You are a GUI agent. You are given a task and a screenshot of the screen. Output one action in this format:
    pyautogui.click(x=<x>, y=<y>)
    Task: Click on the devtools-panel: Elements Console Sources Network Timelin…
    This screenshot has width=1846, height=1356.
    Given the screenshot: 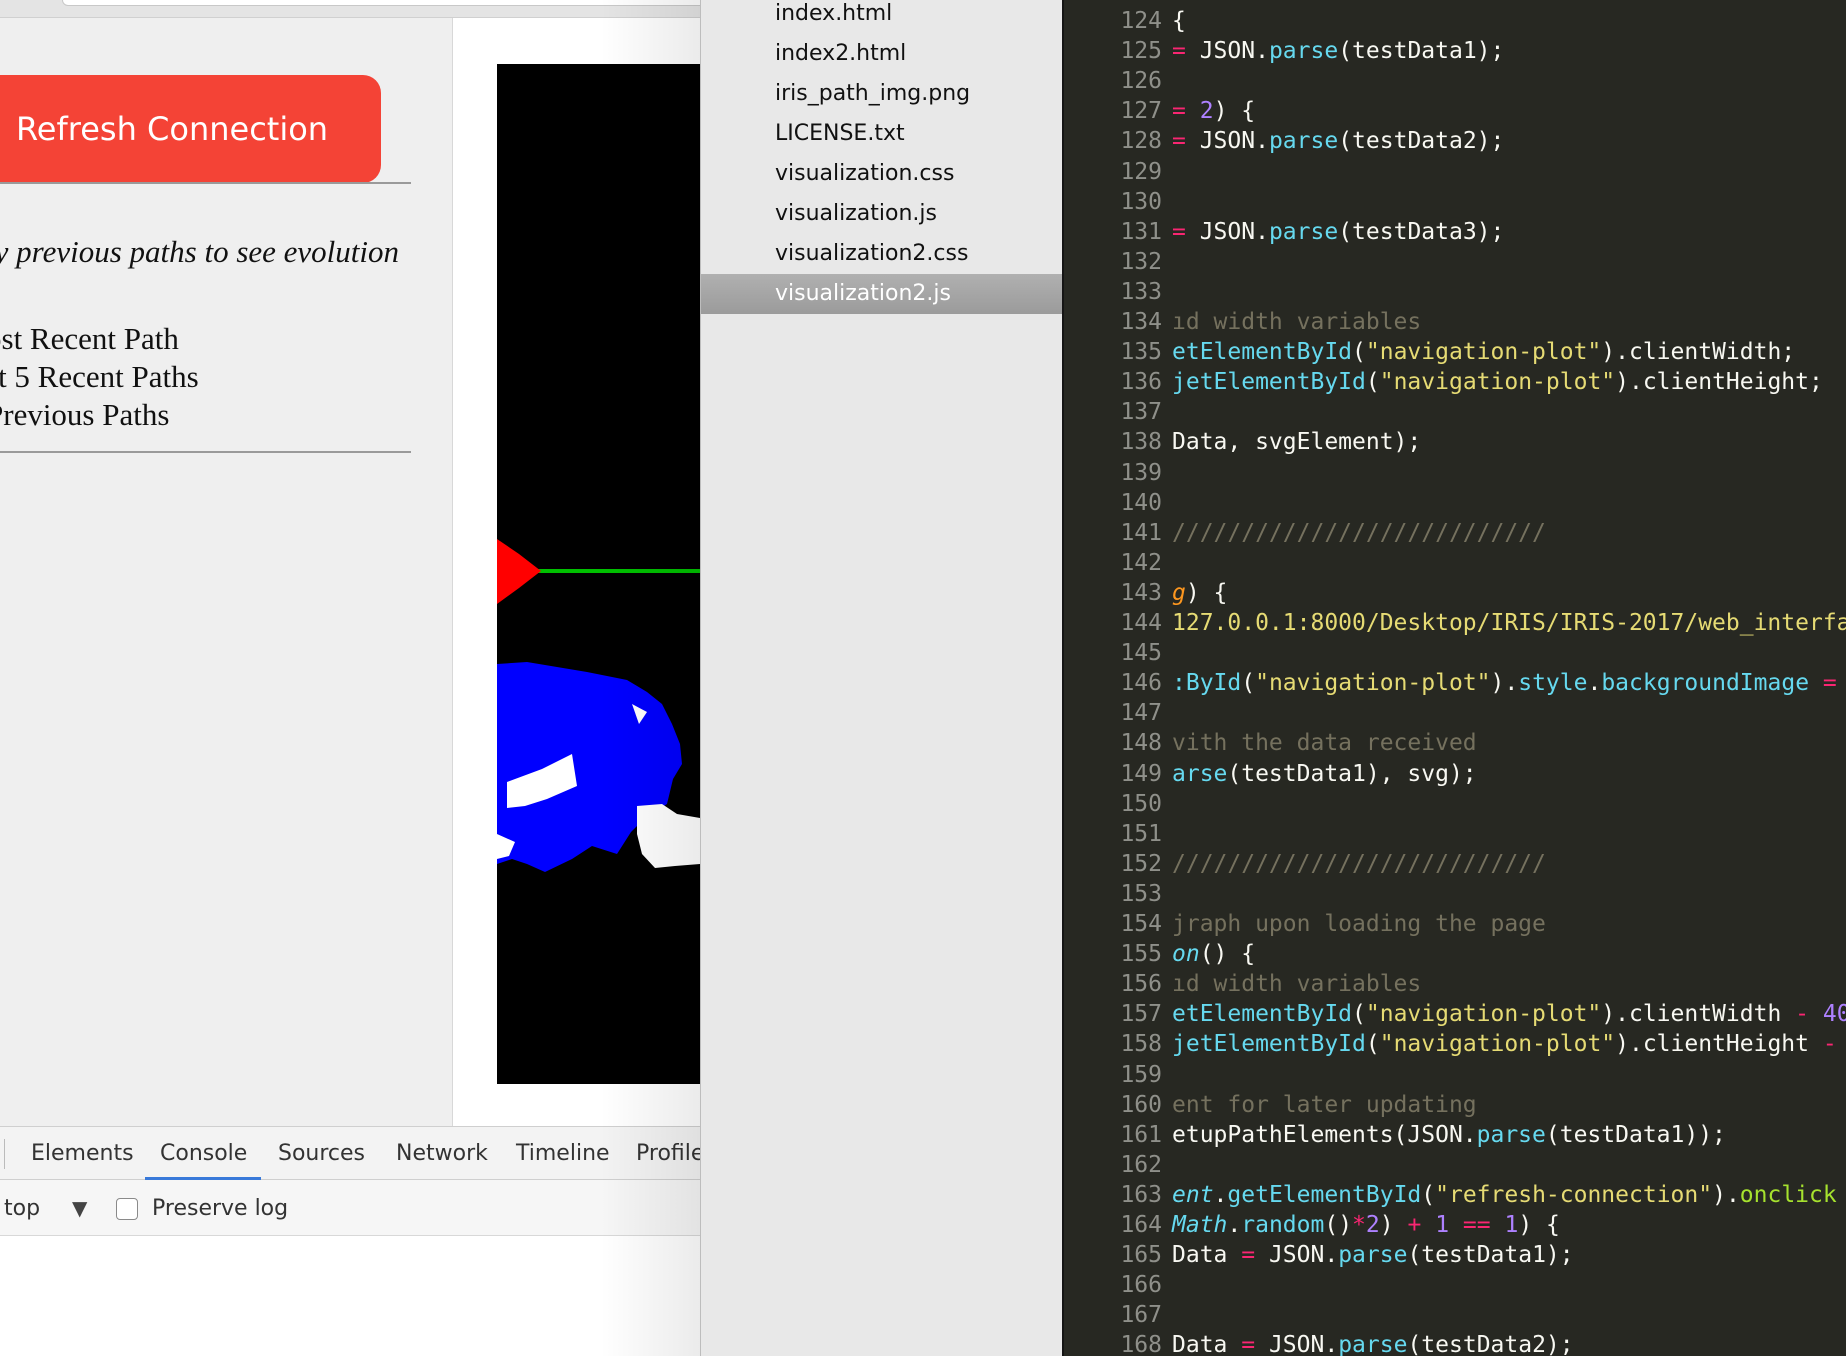 What is the action you would take?
    pyautogui.click(x=350, y=1241)
    